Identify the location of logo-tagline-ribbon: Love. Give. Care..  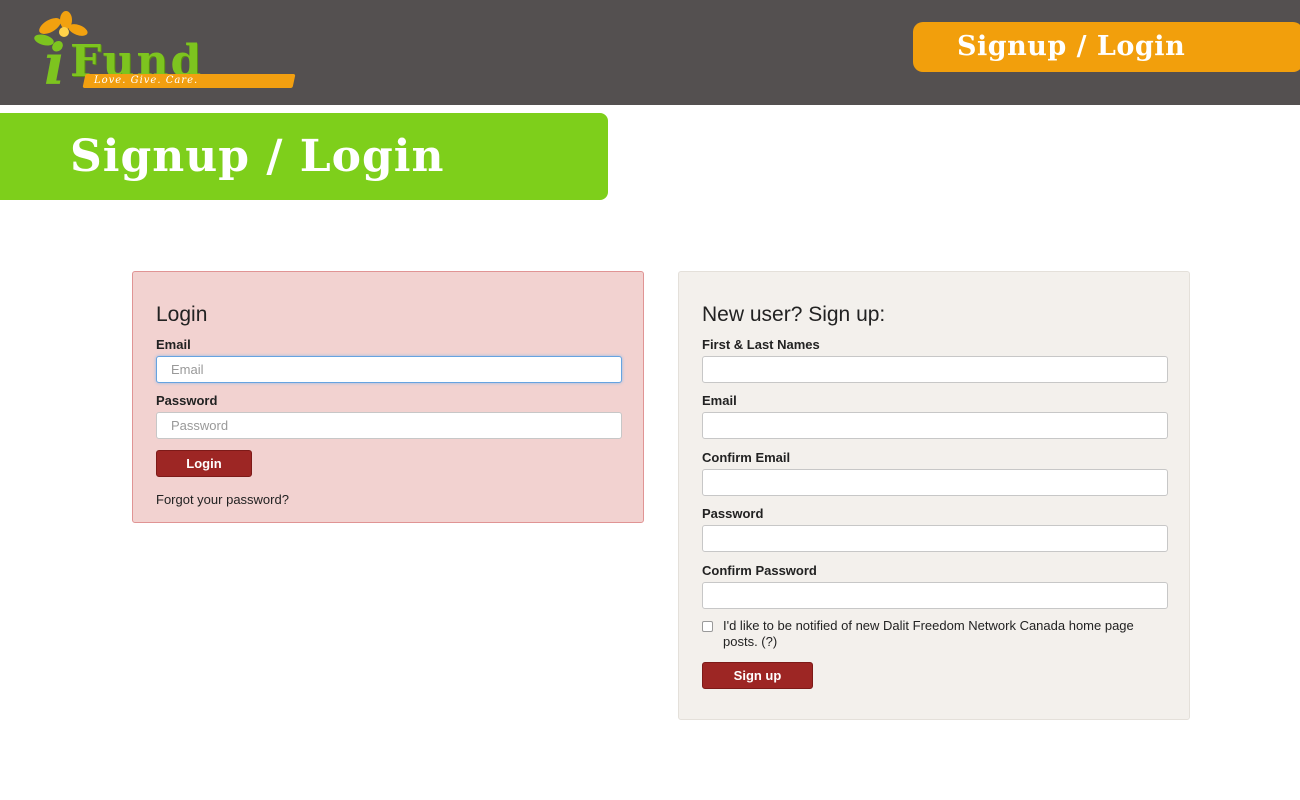
(189, 81).